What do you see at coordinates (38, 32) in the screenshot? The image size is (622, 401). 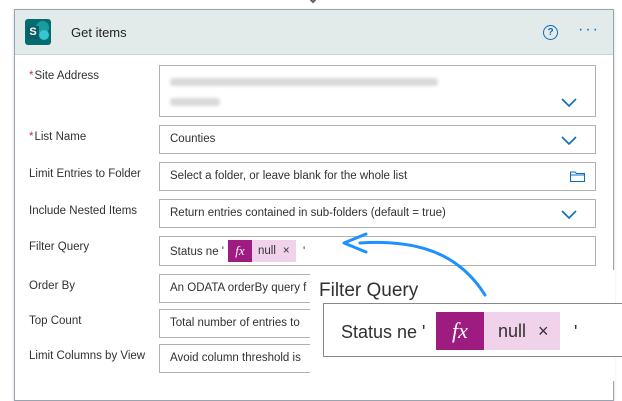 I see `sharepoint-icon: S` at bounding box center [38, 32].